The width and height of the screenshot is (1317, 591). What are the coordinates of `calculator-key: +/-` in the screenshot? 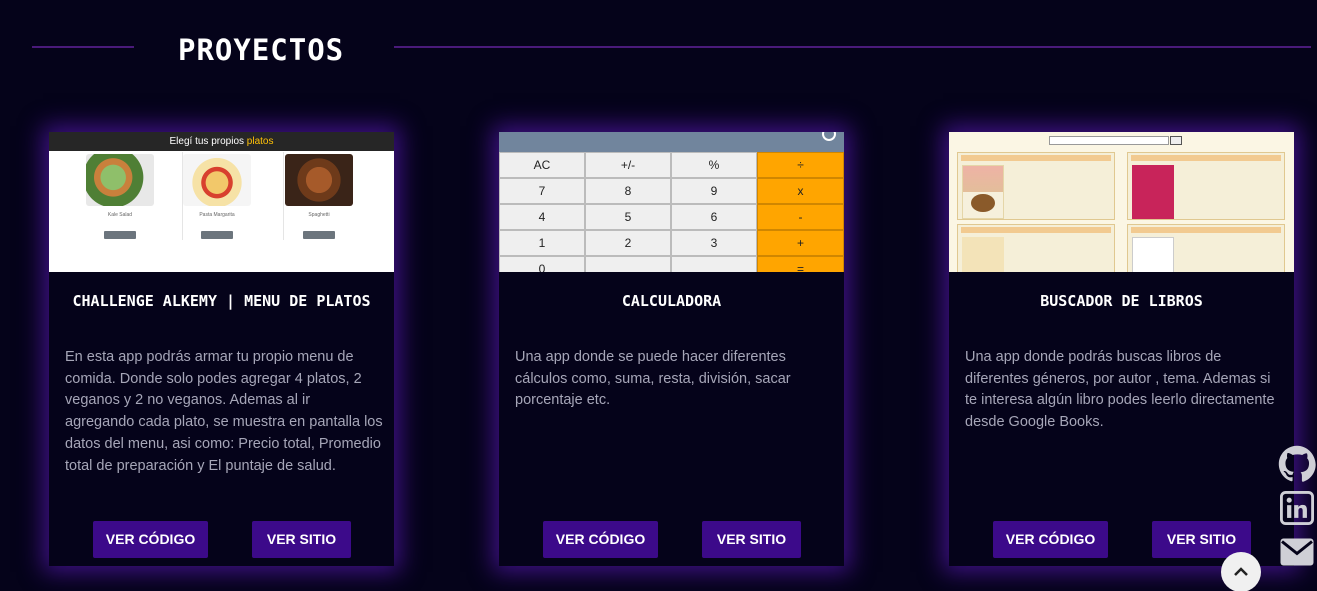 It's located at (628, 165).